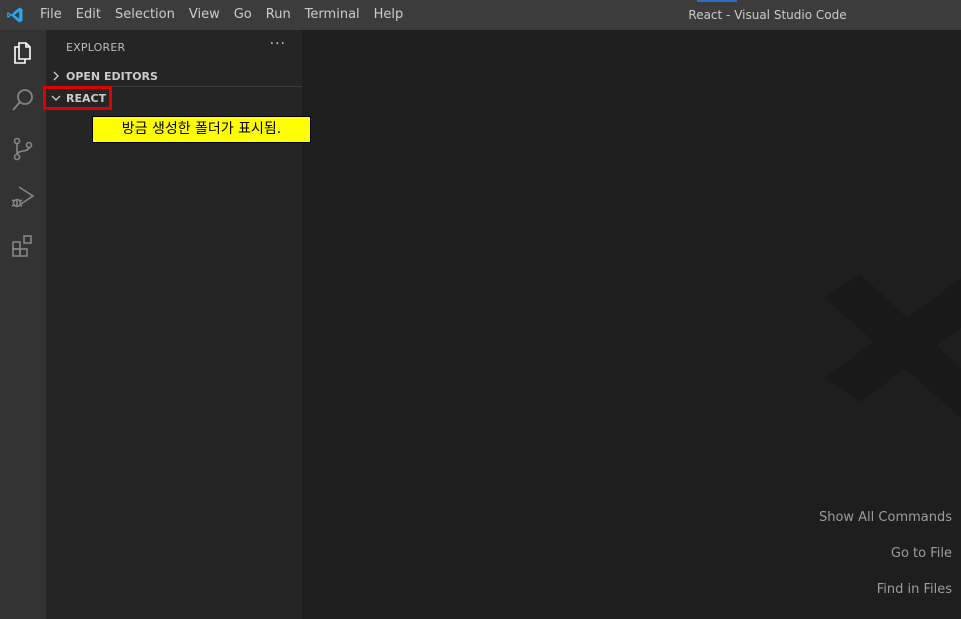 This screenshot has height=619, width=961. What do you see at coordinates (23, 324) in the screenshot?
I see `activity-bar` at bounding box center [23, 324].